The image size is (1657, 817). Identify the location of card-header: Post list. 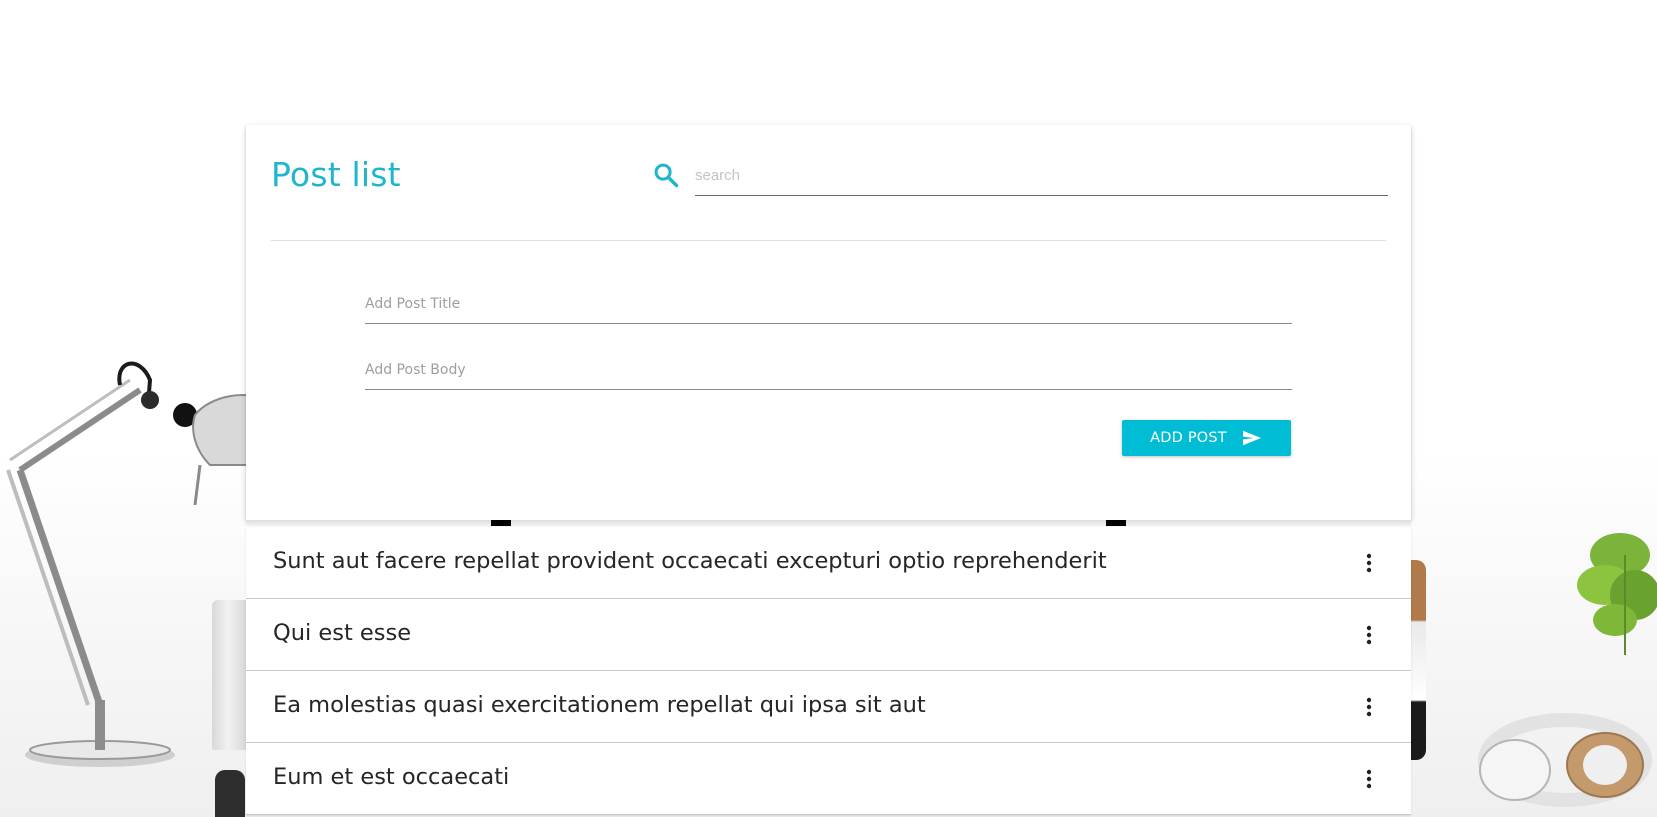
(829, 183).